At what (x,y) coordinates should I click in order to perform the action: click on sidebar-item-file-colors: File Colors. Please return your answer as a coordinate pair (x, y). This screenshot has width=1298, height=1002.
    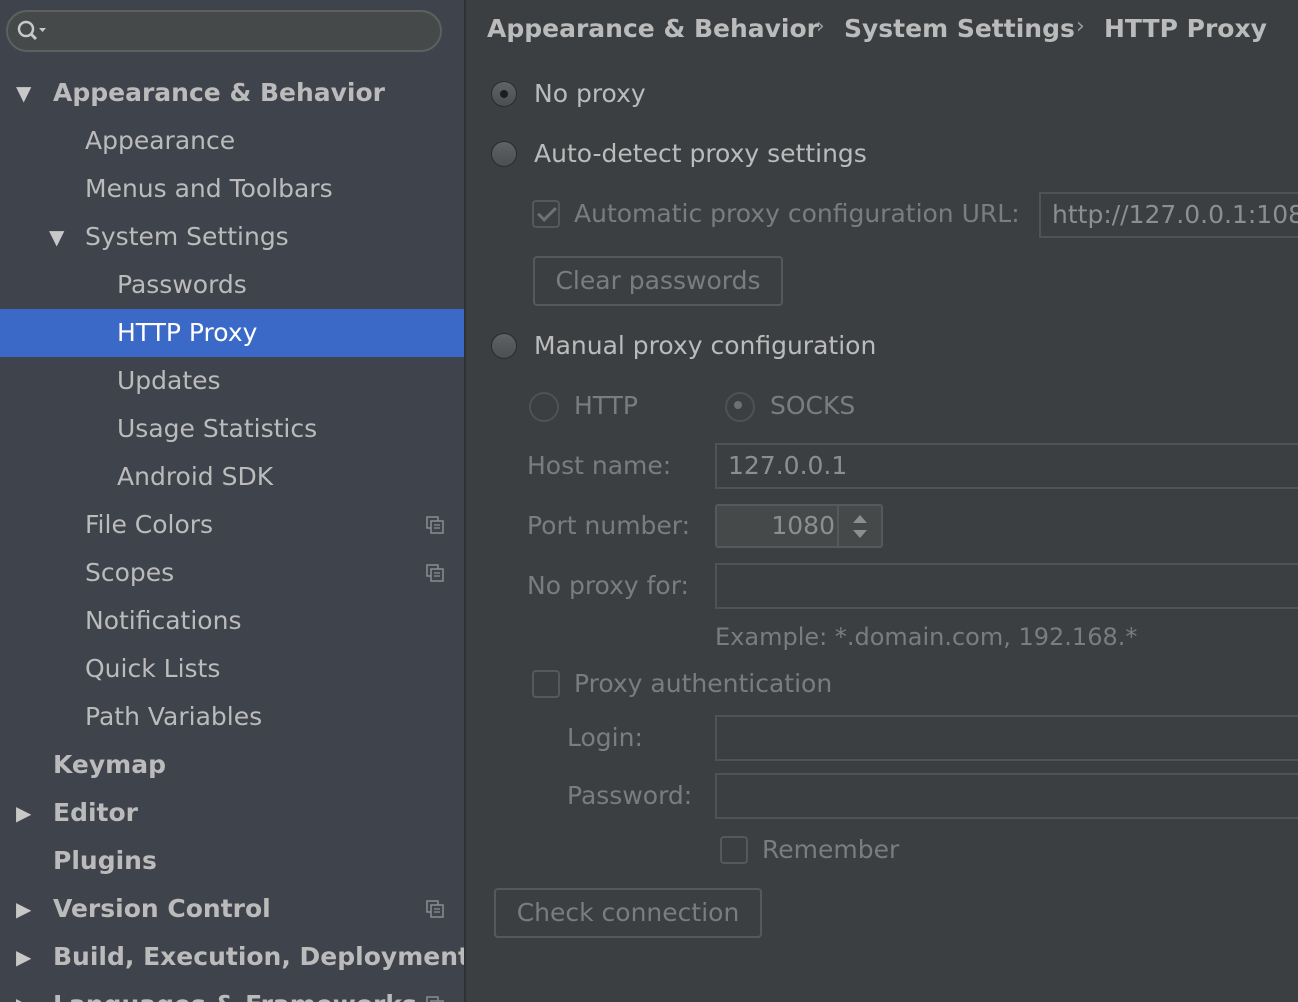
    Looking at the image, I should click on (232, 525).